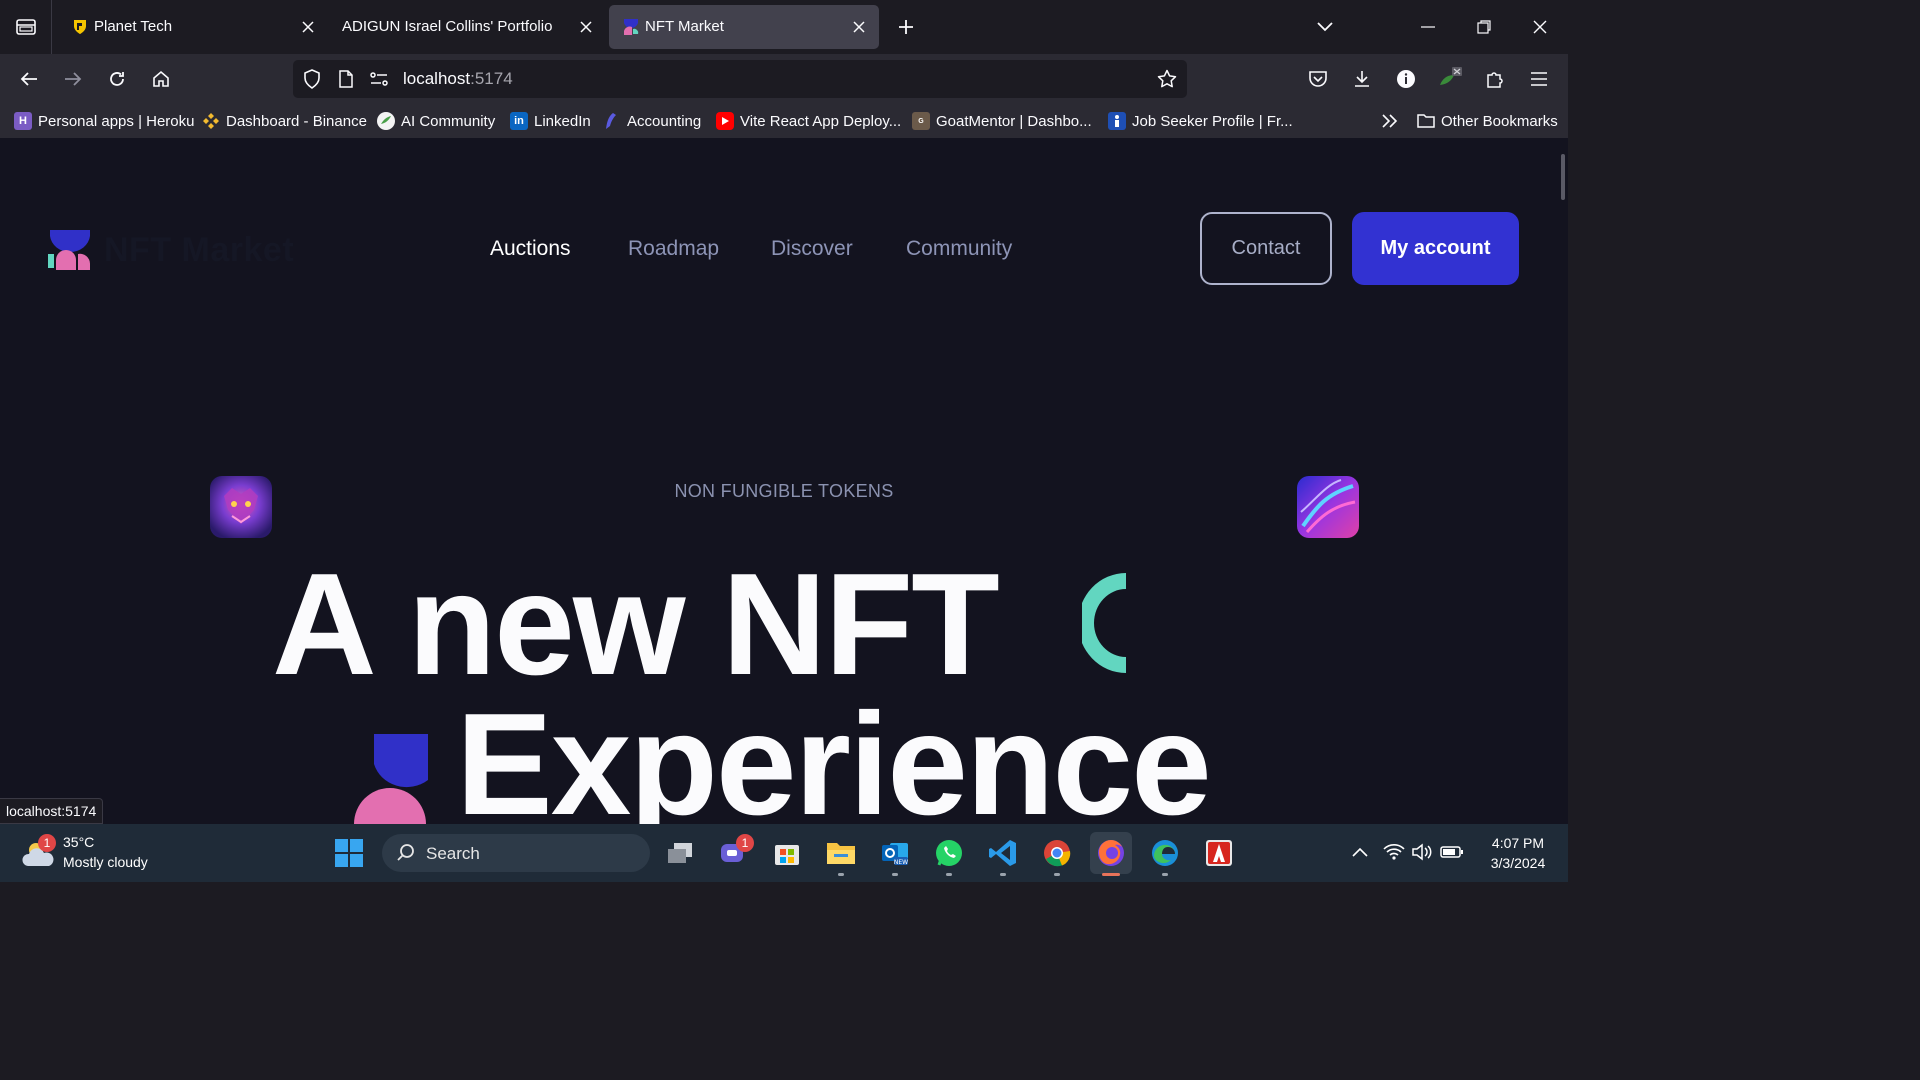 This screenshot has width=1920, height=1080. I want to click on bookmark-heroku: H Personal apps | Heroku, so click(104, 121).